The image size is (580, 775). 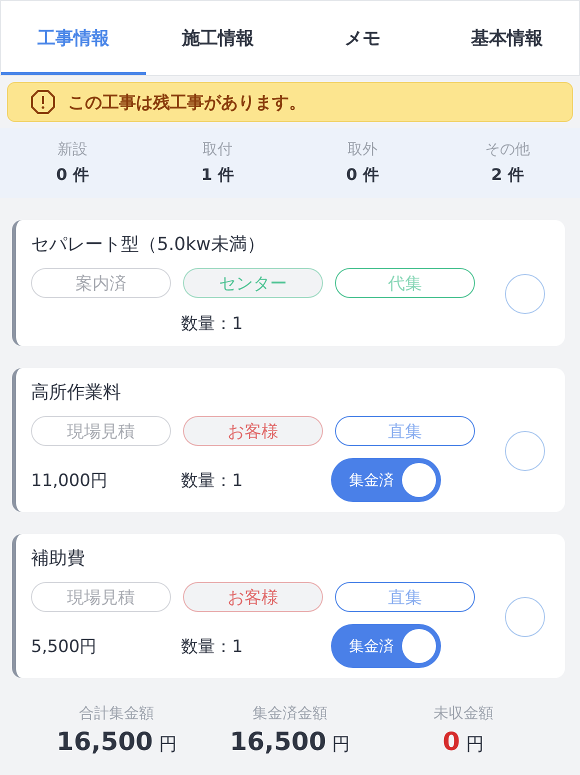 What do you see at coordinates (507, 149) in the screenshot?
I see `count-label: その他` at bounding box center [507, 149].